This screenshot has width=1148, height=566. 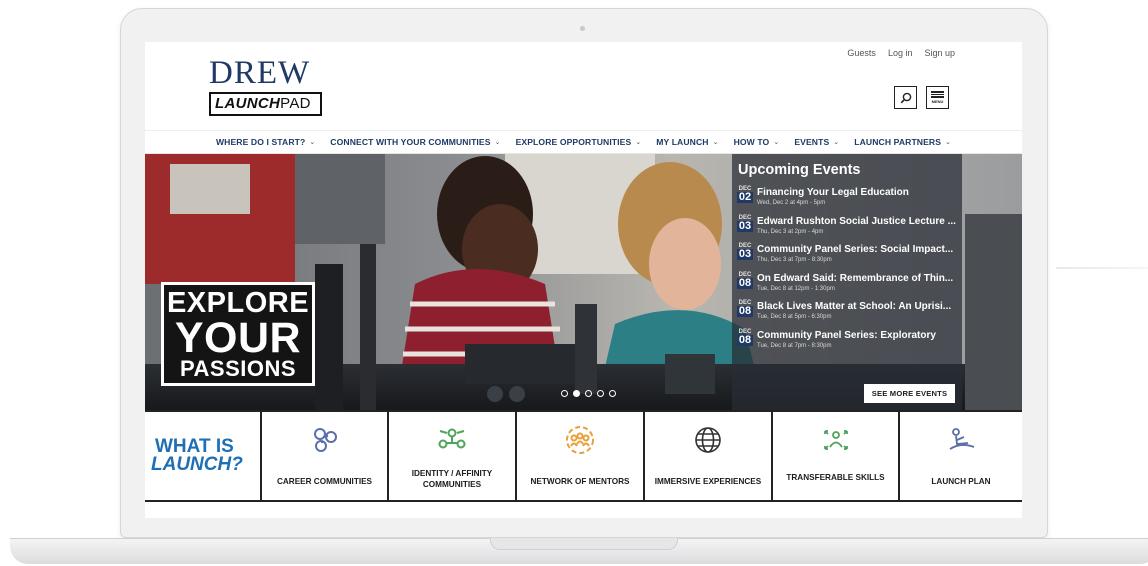 I want to click on tile-what-is-launch: WHAT IS LAUNCH?, so click(x=202, y=456).